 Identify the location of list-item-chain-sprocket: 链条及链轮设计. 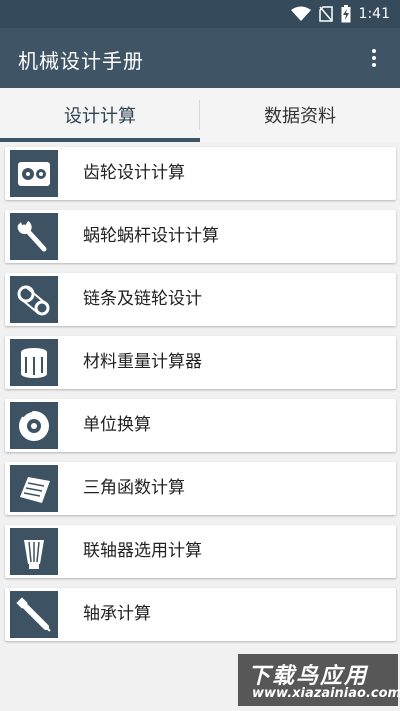
(200, 299).